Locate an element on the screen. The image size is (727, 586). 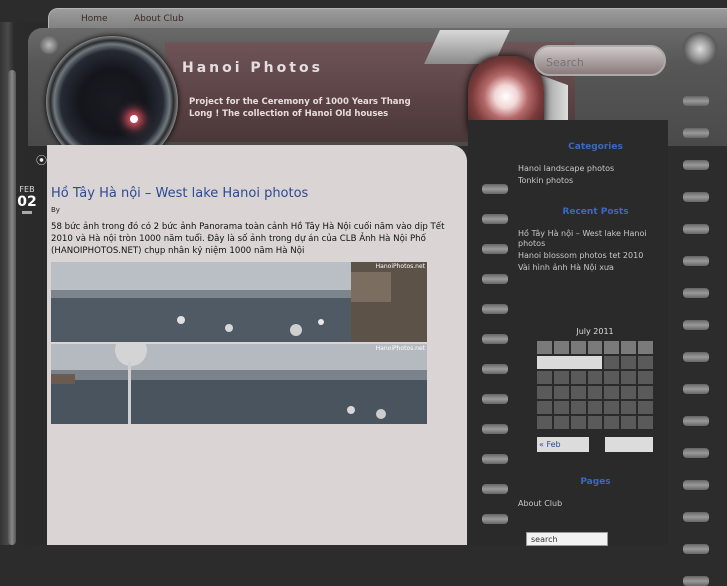
recent-post-link: Vài hình ảnh Hà Nội xưa is located at coordinates (588, 268).